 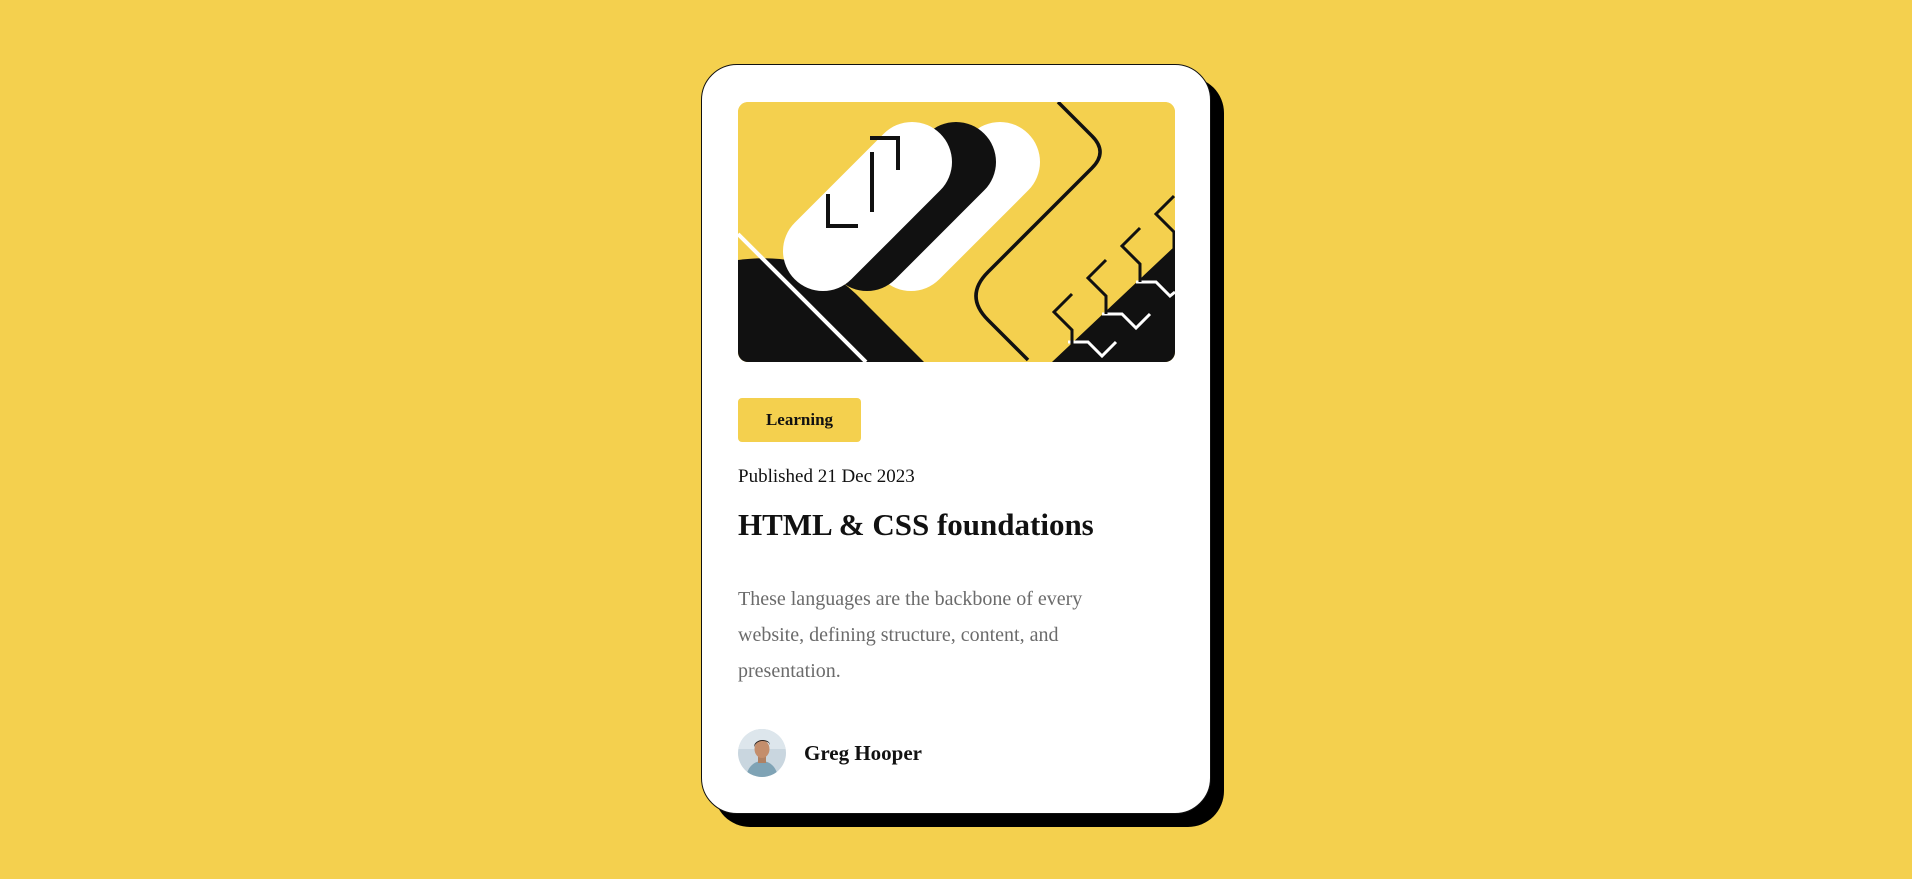 I want to click on hero-illustration, so click(x=956, y=232).